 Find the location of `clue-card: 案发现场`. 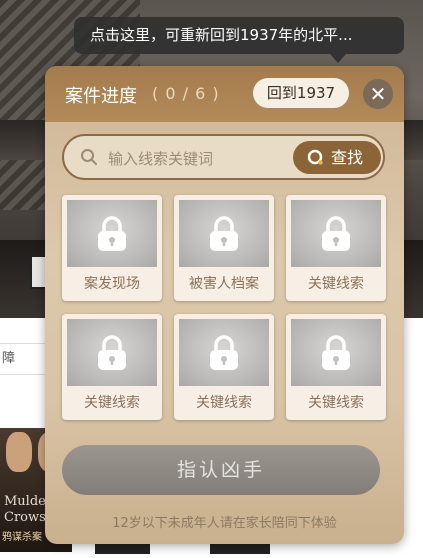

clue-card: 案发现场 is located at coordinates (112, 248).